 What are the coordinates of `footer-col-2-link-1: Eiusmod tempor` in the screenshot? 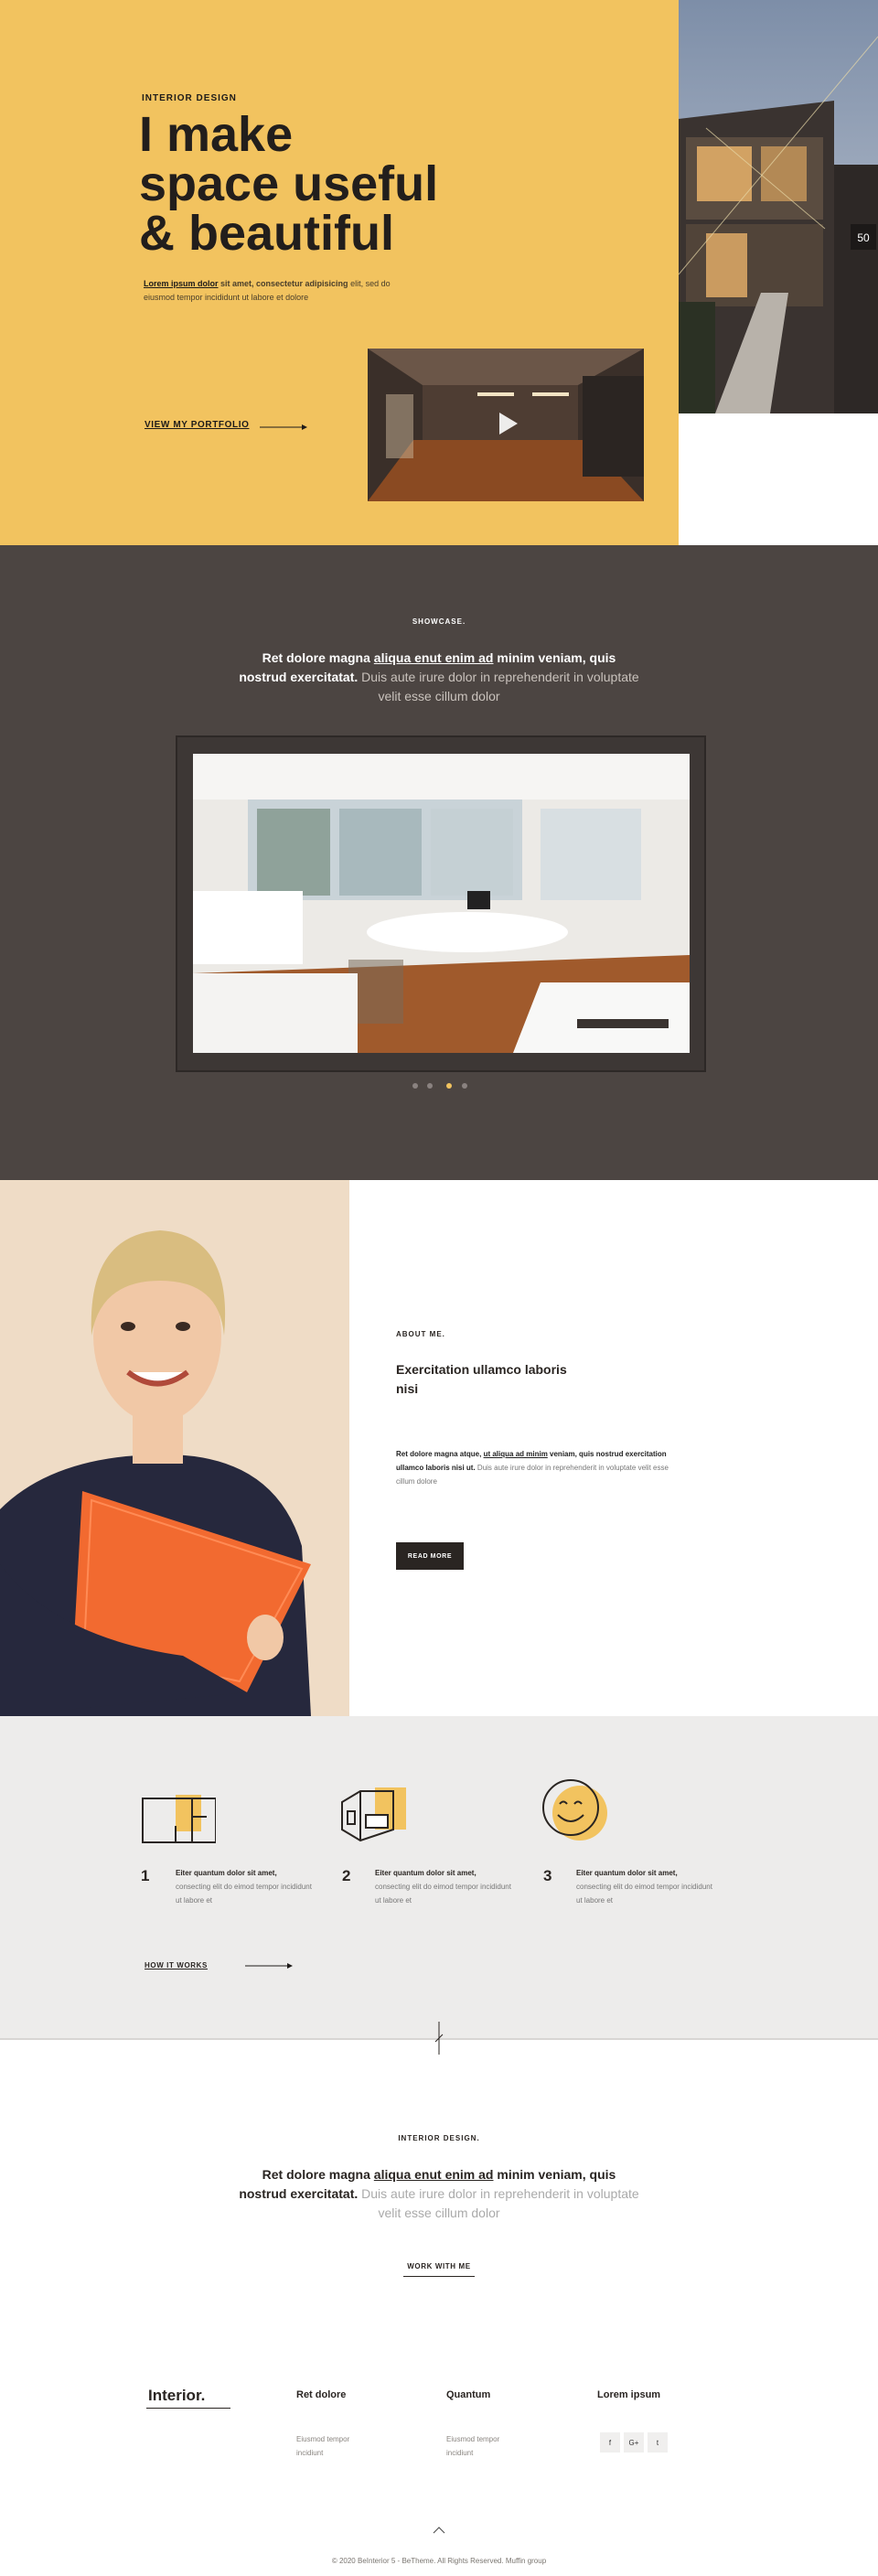 It's located at (472, 2440).